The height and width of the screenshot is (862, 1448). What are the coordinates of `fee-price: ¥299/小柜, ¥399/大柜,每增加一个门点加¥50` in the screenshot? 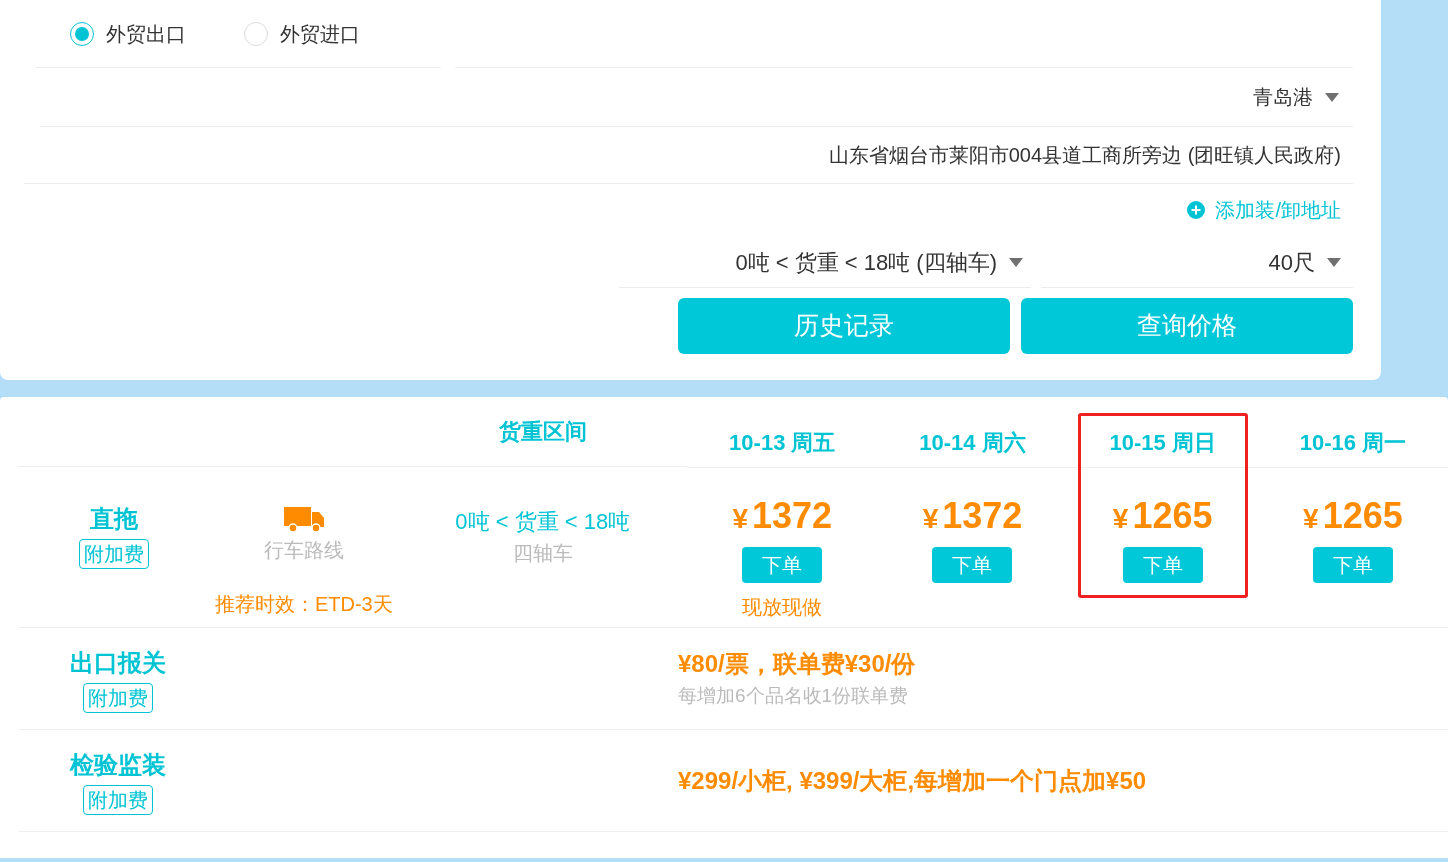 It's located at (913, 780).